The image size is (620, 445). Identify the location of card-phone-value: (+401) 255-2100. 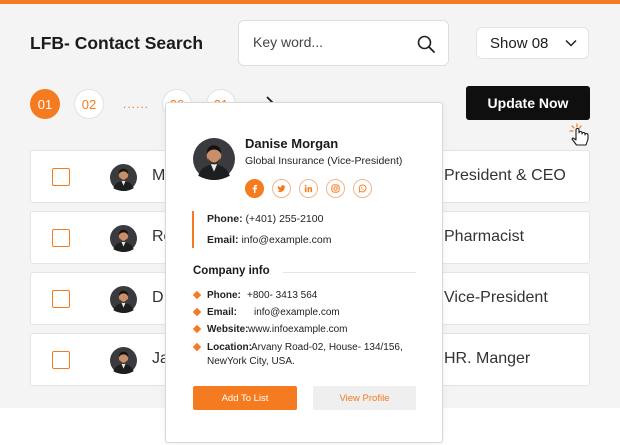
(284, 219).